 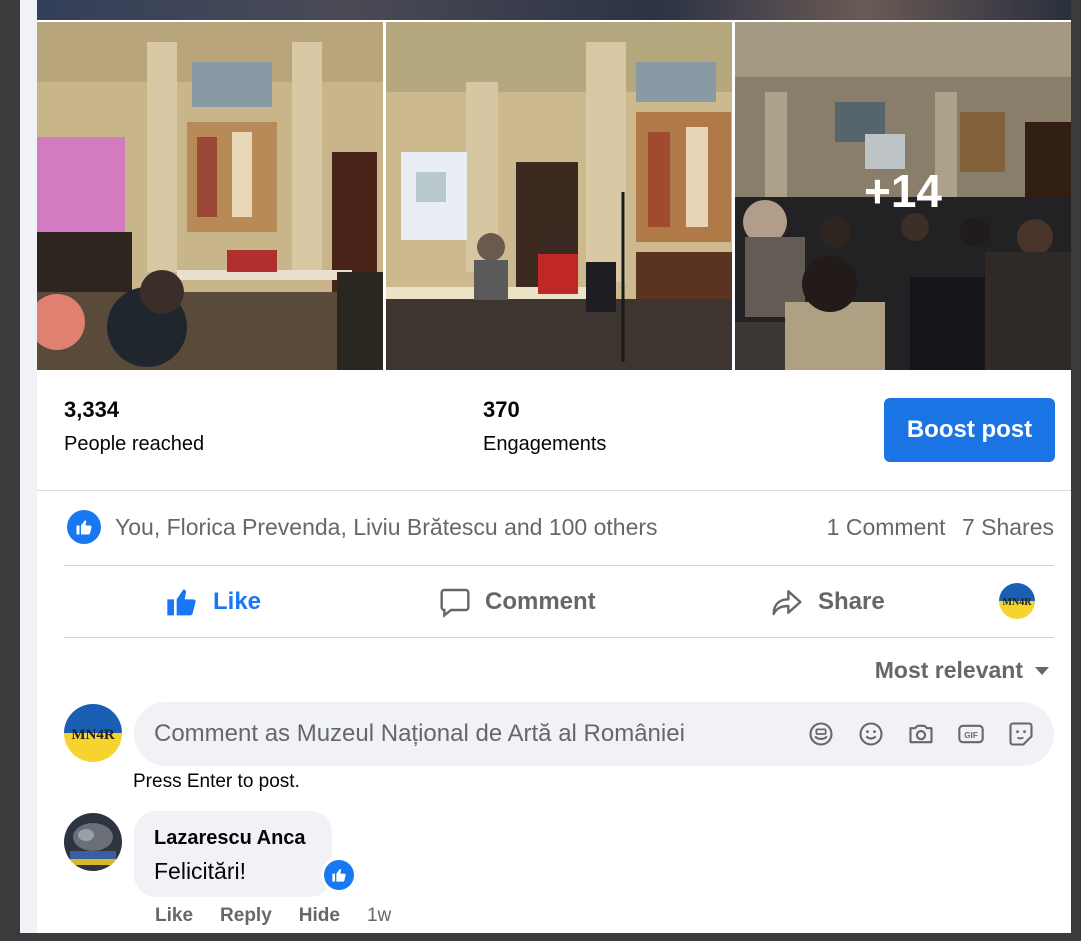 I want to click on comment-input, so click(x=464, y=734).